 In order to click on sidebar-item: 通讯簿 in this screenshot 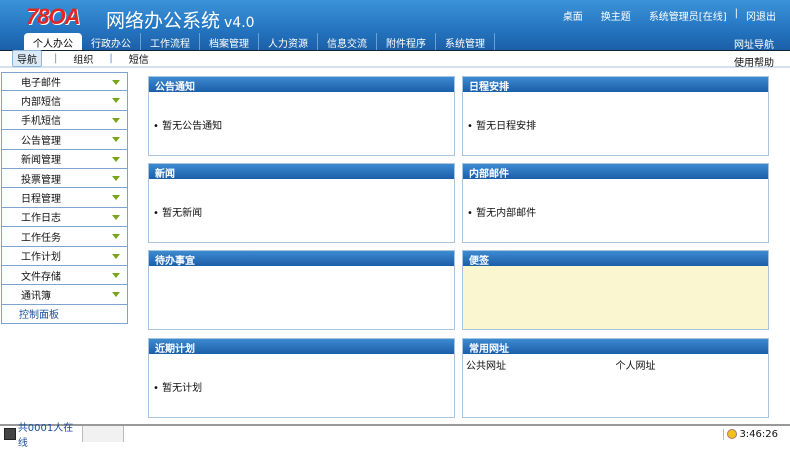, I will do `click(64, 295)`.